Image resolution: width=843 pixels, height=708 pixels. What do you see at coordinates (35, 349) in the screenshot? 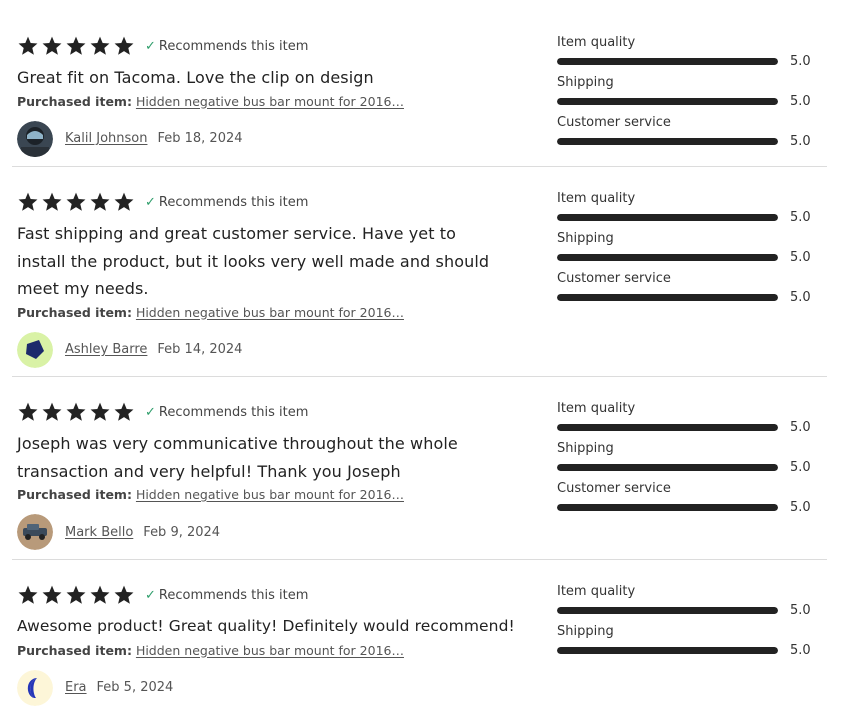
I see `pentagon-avatar` at bounding box center [35, 349].